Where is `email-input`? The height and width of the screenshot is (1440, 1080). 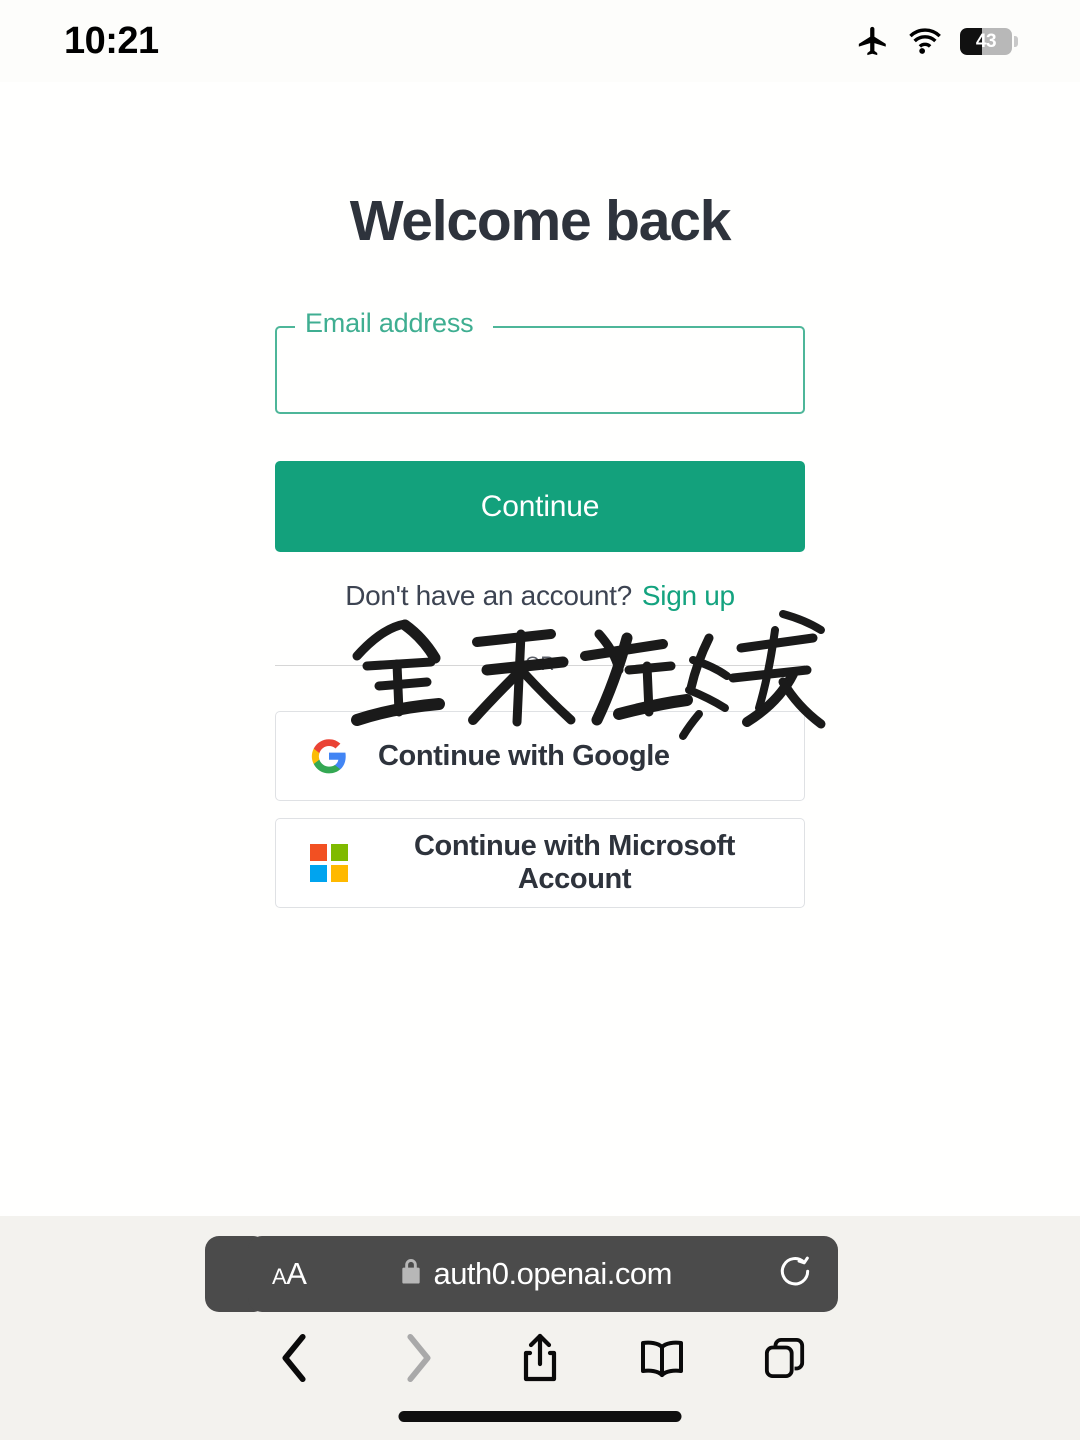 email-input is located at coordinates (540, 370).